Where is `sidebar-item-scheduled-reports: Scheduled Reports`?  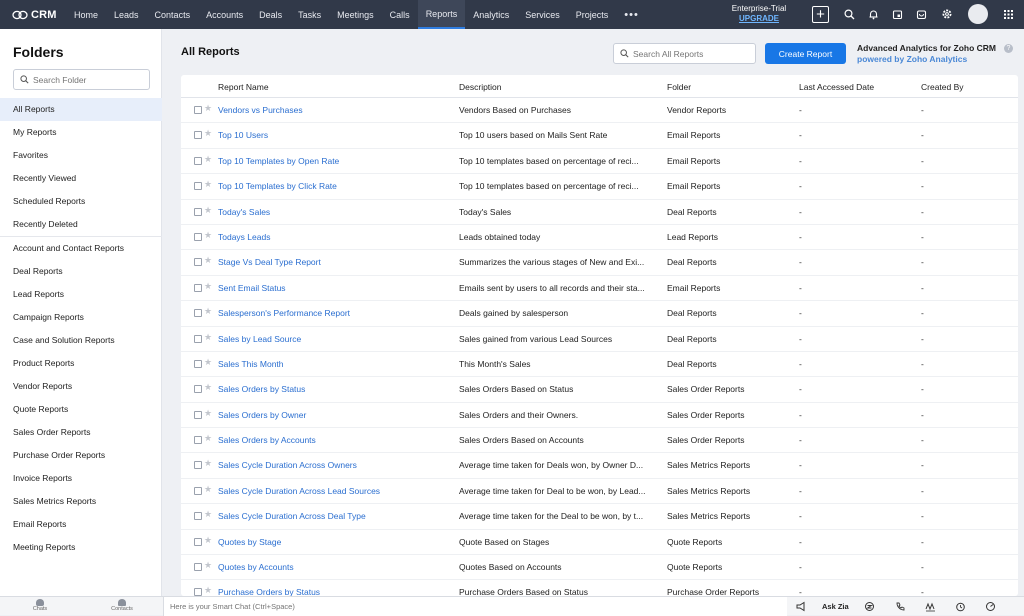
sidebar-item-scheduled-reports: Scheduled Reports is located at coordinates (81, 201).